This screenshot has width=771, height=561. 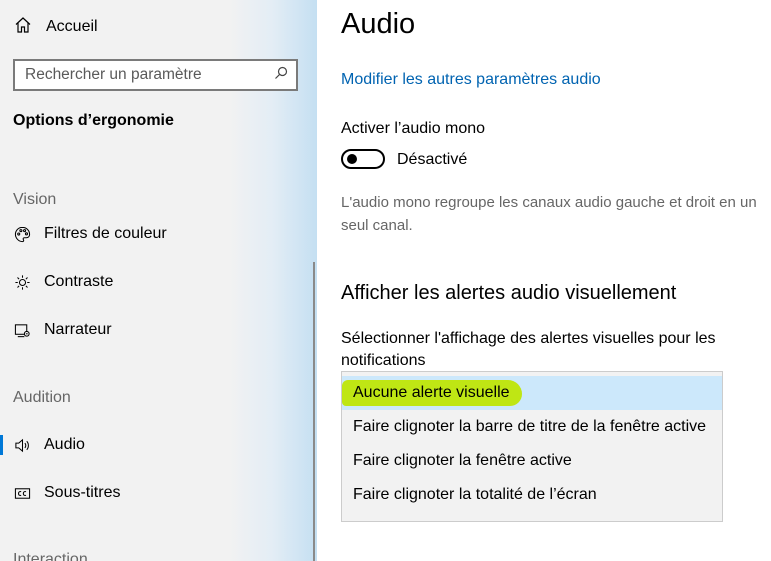 I want to click on closed-captions-icon, so click(x=22, y=493).